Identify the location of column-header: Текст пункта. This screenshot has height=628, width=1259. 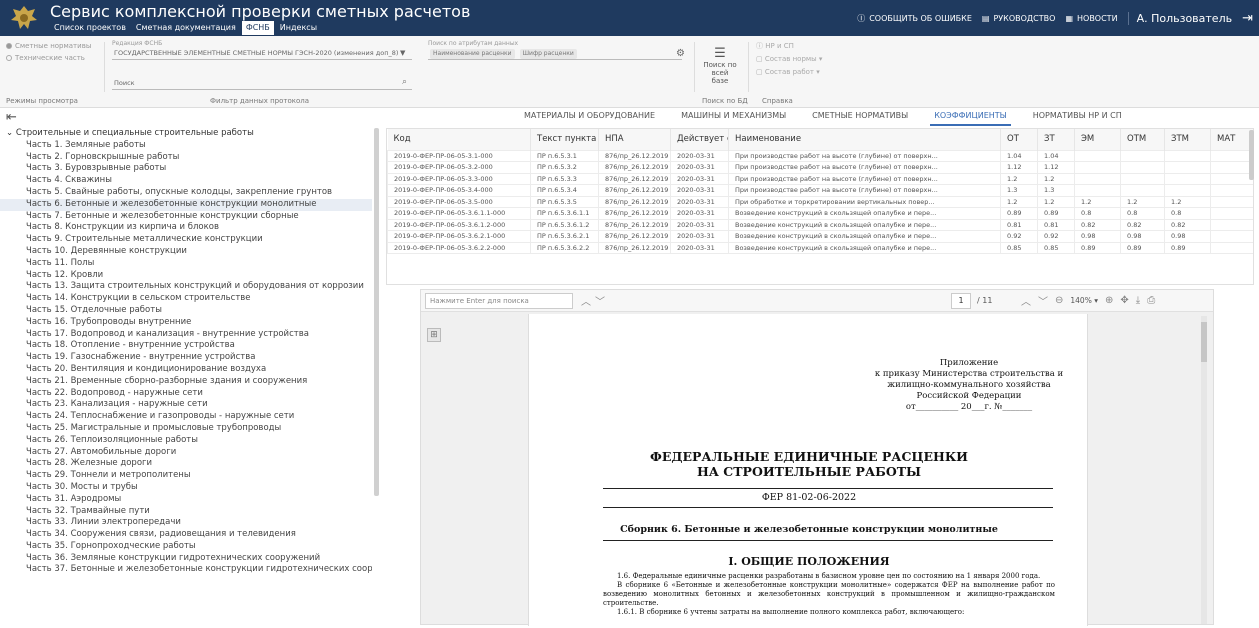
(564, 139).